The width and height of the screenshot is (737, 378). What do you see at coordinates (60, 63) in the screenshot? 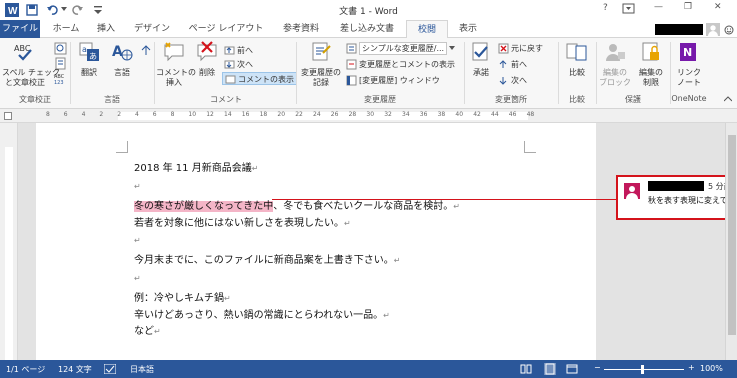
I see `thesaurus-icon` at bounding box center [60, 63].